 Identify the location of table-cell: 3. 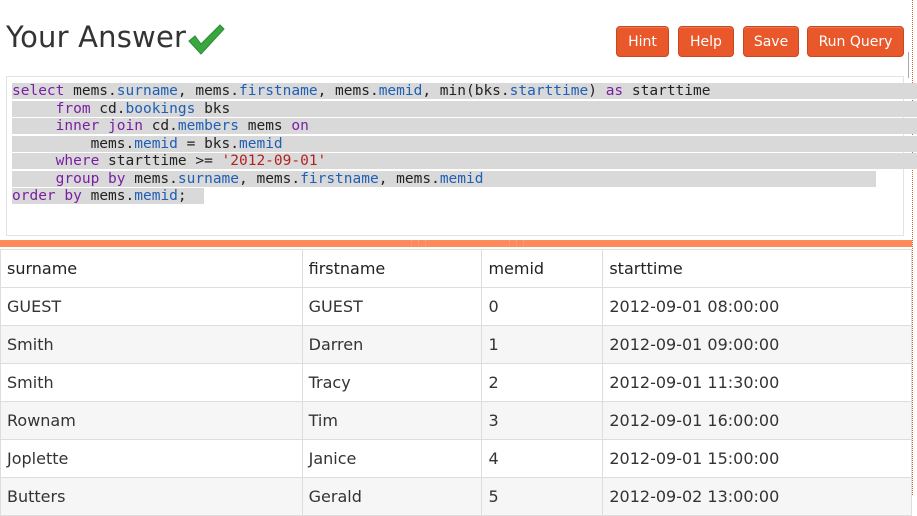
(542, 420).